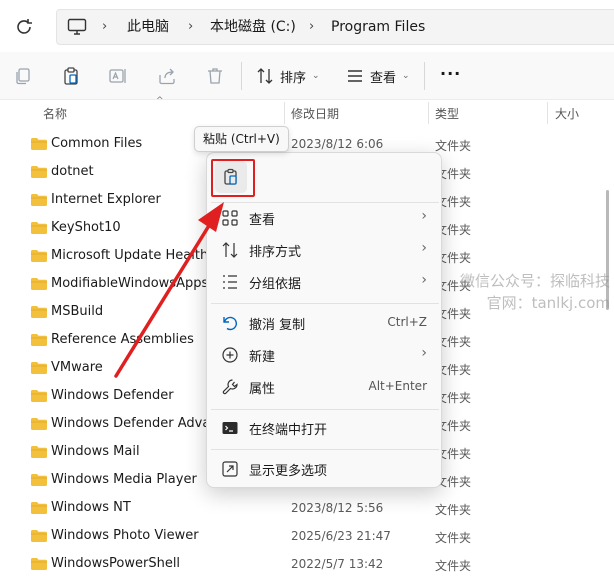 The width and height of the screenshot is (614, 578). I want to click on paste-icon, so click(71, 76).